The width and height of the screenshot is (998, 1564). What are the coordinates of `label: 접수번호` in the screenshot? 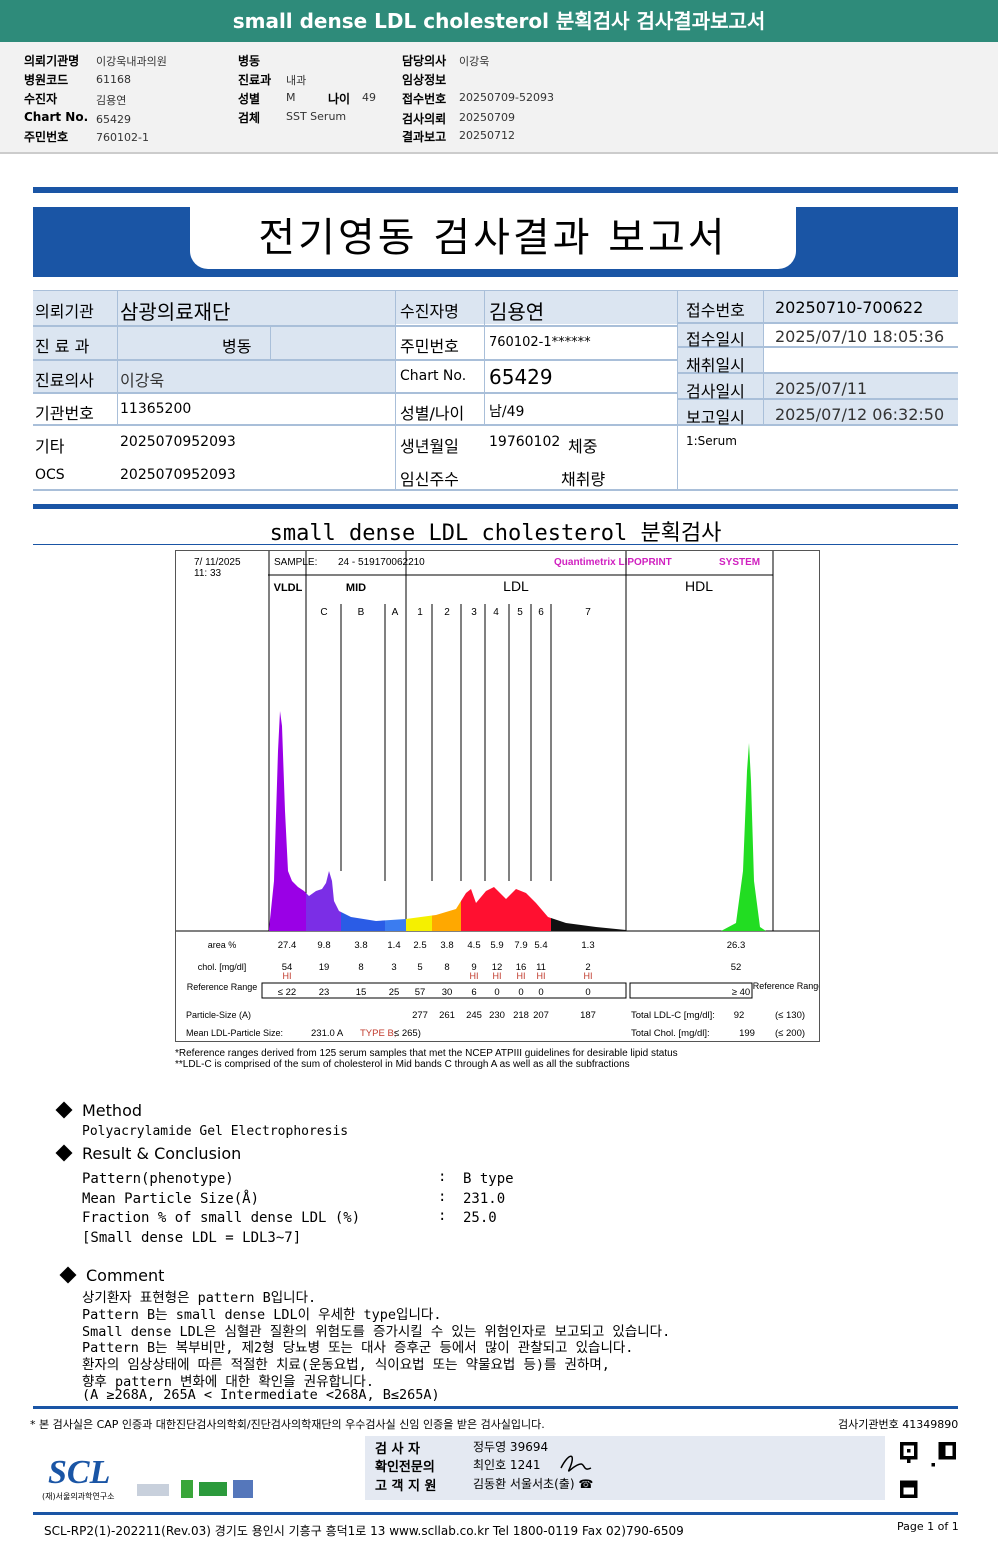 It's located at (715, 310).